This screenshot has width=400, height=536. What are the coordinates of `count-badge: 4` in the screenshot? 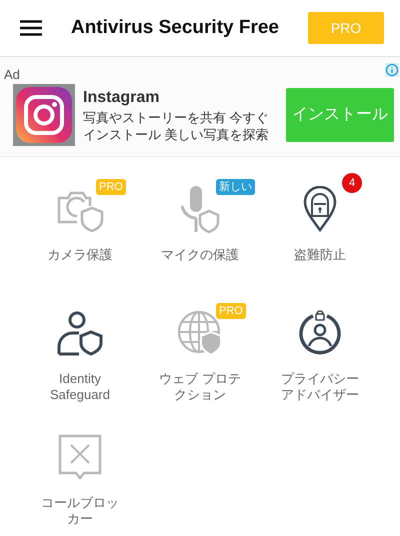 It's located at (352, 183).